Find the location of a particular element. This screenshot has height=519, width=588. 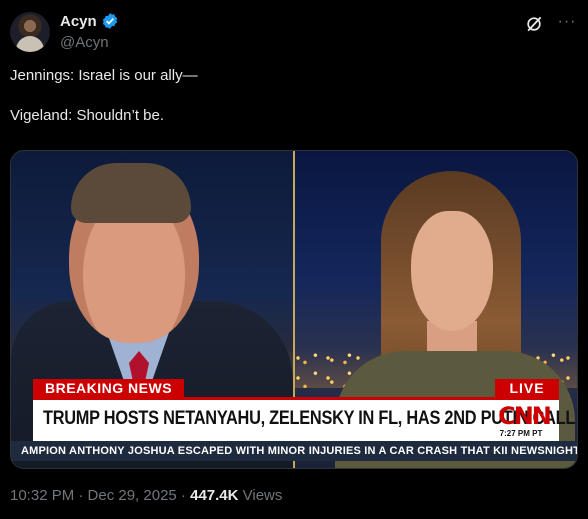

breaking-news-label: BREAKING NEWS is located at coordinates (109, 388).